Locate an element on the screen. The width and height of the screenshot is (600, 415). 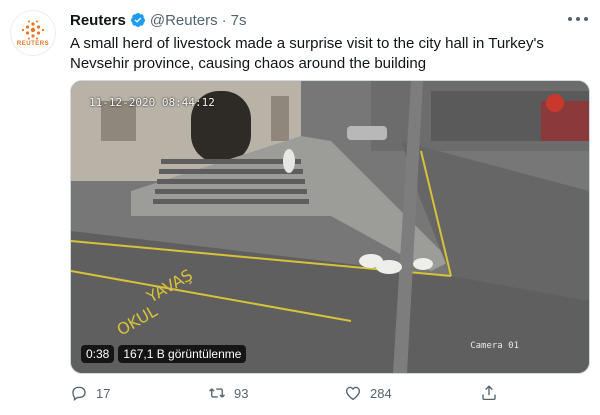
tweet-header: Reuters @Reuters · 7s is located at coordinates (158, 20).